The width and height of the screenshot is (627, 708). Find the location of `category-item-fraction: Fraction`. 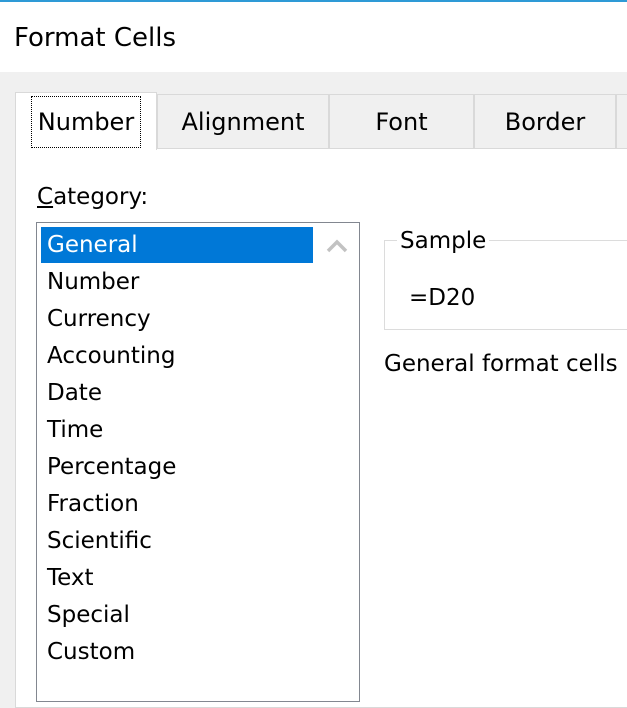

category-item-fraction: Fraction is located at coordinates (177, 504).